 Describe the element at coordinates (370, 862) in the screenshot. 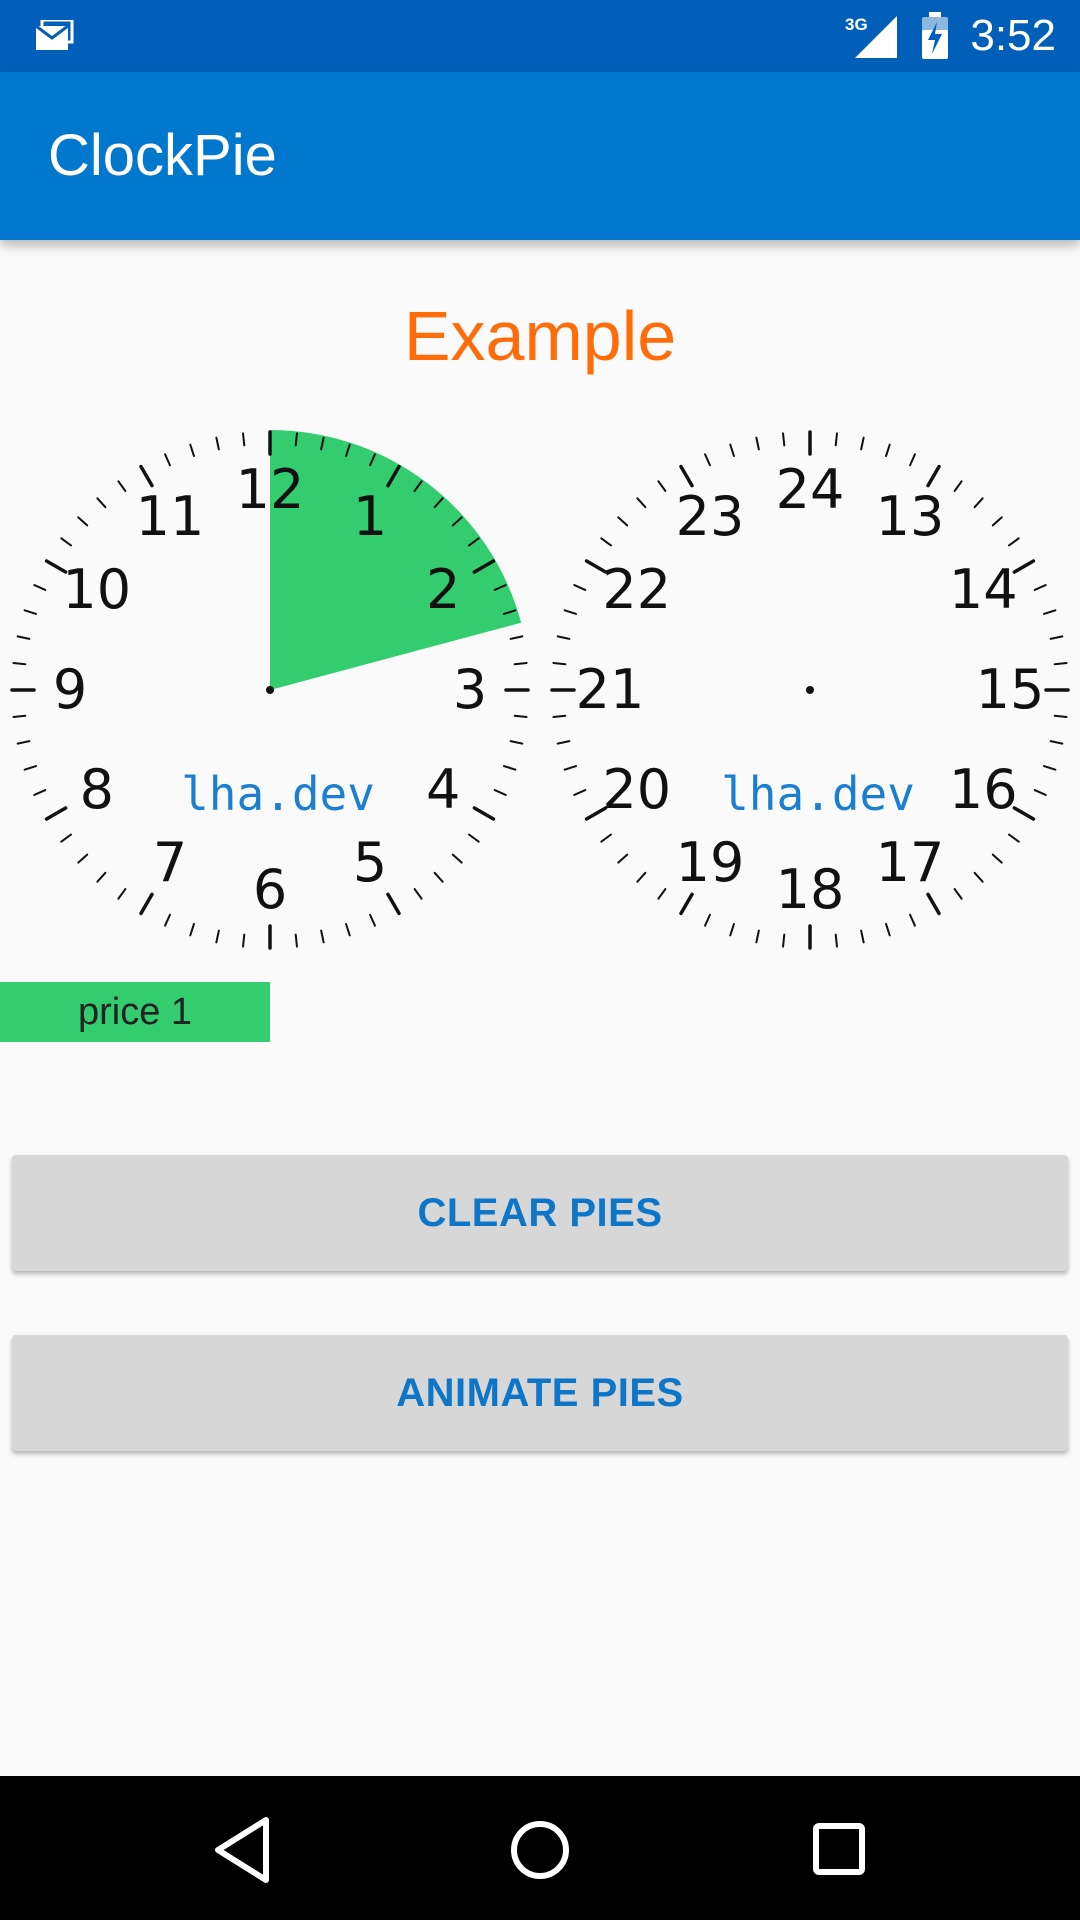

I see `hour-label: 5` at that location.